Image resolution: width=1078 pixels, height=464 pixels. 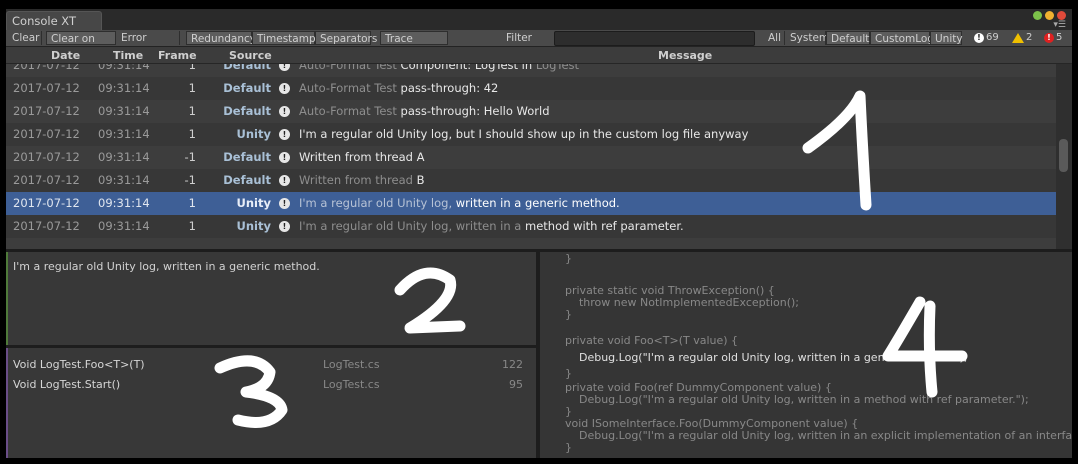 I want to click on separators-toggle: Separators, so click(x=346, y=38).